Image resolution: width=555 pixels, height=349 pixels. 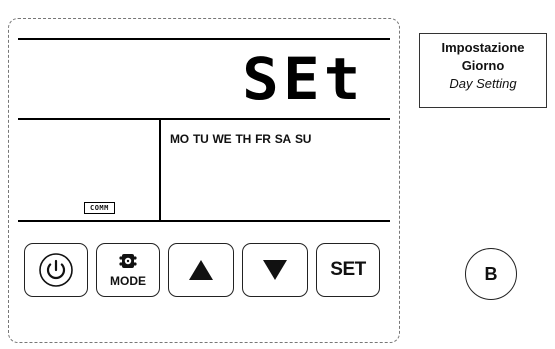 What do you see at coordinates (179, 139) in the screenshot?
I see `weekday-mo: MO` at bounding box center [179, 139].